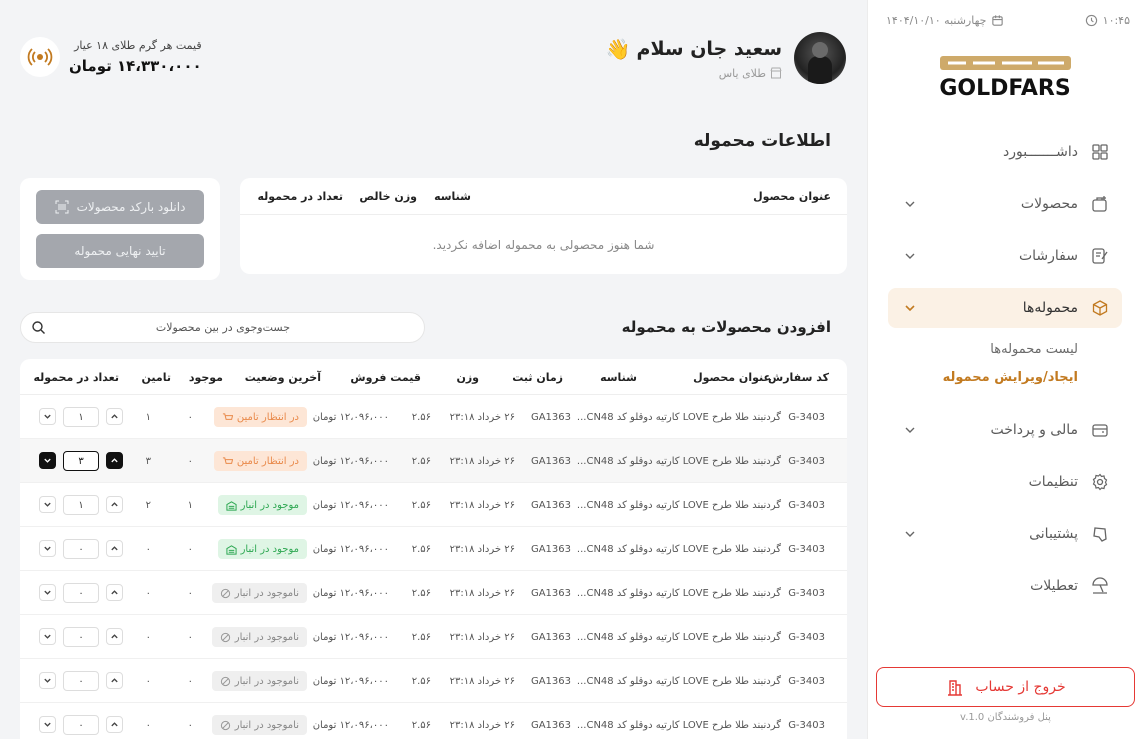 The height and width of the screenshot is (739, 1142). Describe the element at coordinates (231, 549) in the screenshot. I see `warehouse-icon` at that location.